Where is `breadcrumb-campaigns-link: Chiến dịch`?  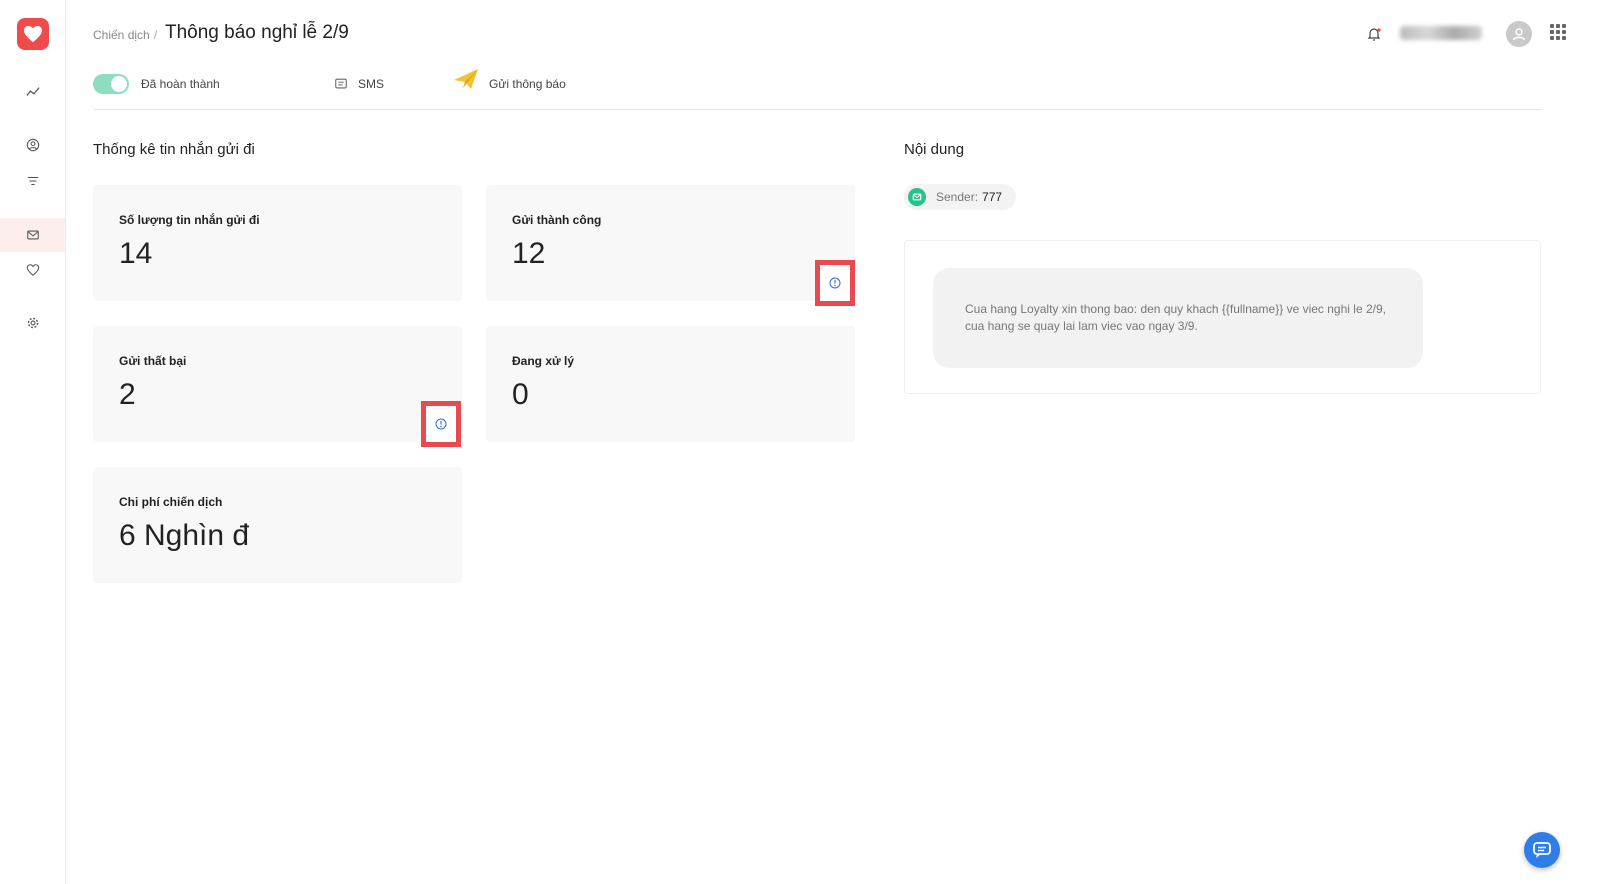 breadcrumb-campaigns-link: Chiến dịch is located at coordinates (121, 35).